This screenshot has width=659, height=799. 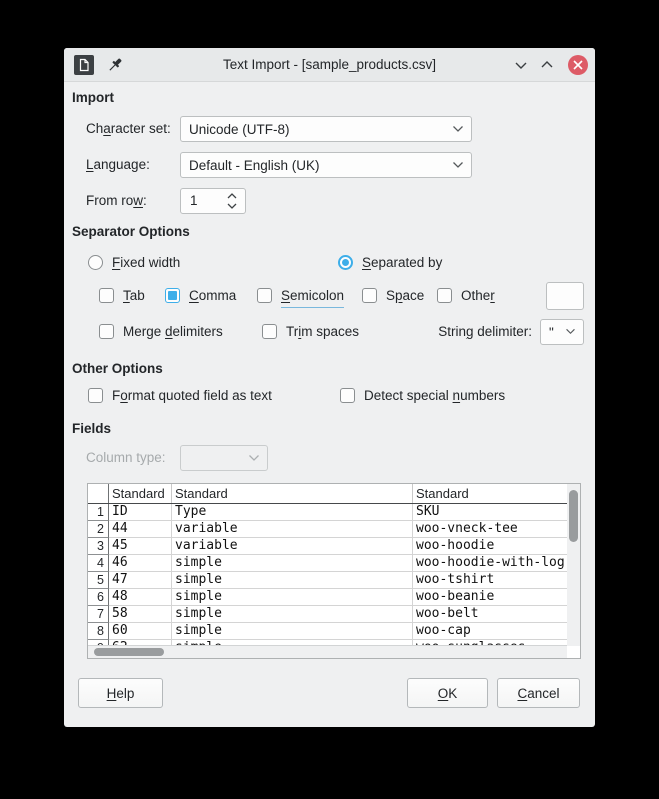 What do you see at coordinates (490, 614) in the screenshot?
I see `table-cell: woo-belt` at bounding box center [490, 614].